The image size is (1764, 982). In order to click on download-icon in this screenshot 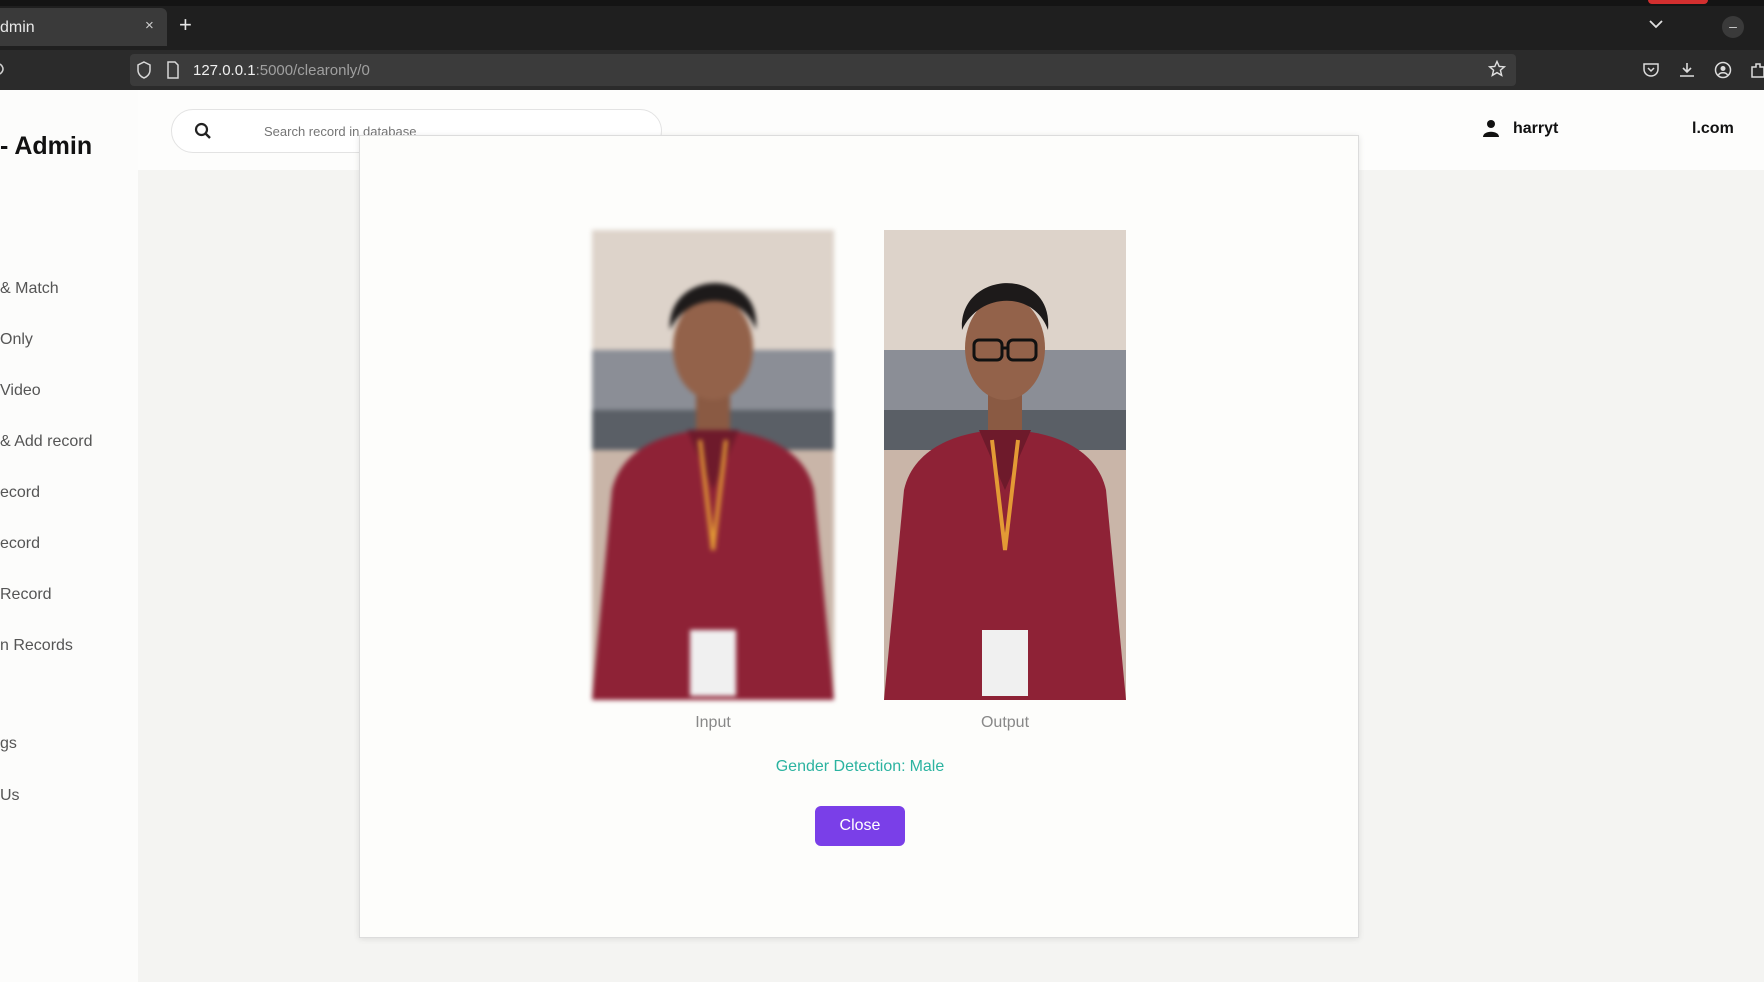, I will do `click(1687, 72)`.